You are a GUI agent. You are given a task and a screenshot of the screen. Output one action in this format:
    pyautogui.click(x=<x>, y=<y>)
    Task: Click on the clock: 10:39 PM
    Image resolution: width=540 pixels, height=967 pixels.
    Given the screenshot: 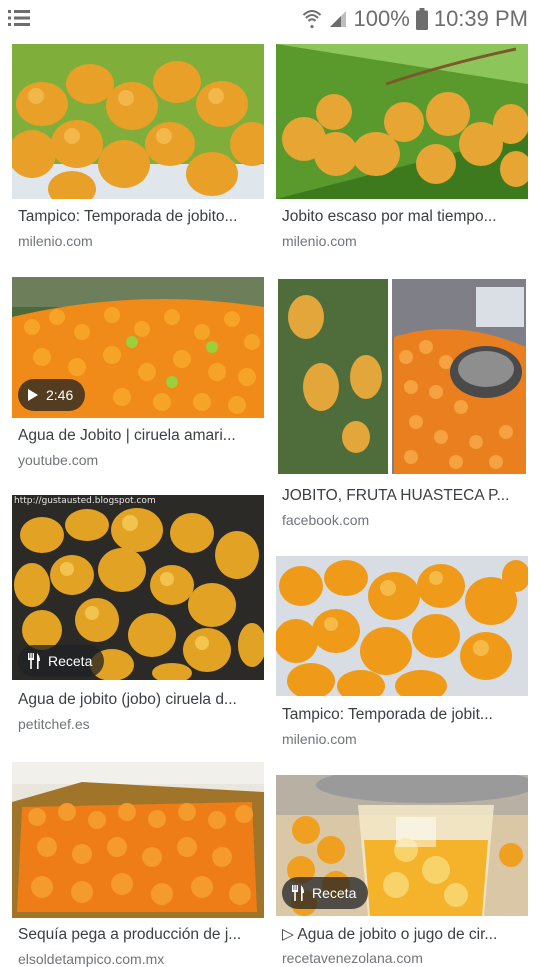 What is the action you would take?
    pyautogui.click(x=480, y=18)
    